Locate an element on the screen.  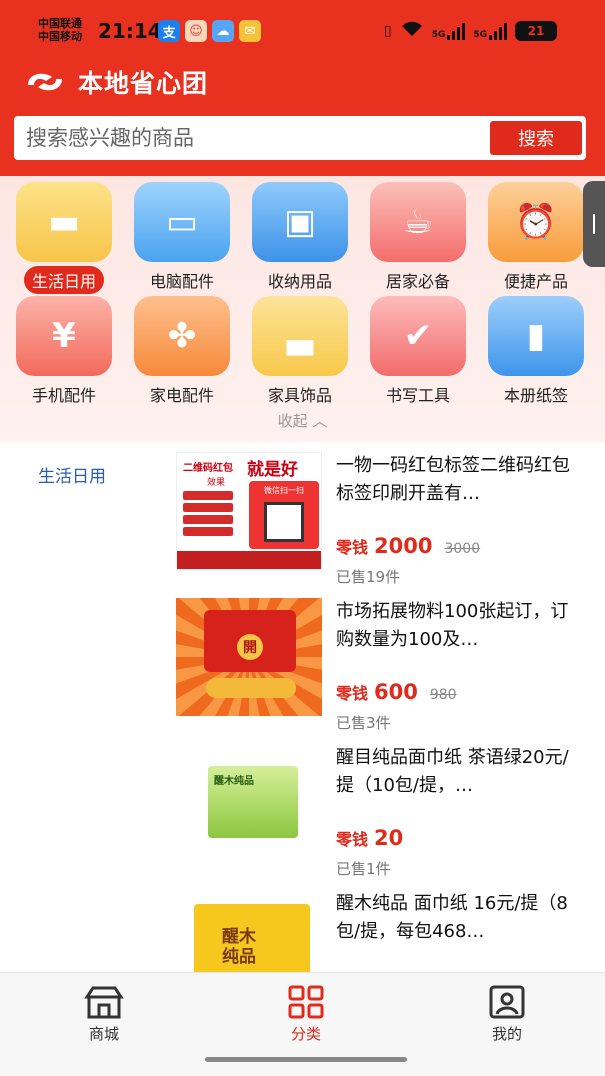
scroll-handle is located at coordinates (594, 224).